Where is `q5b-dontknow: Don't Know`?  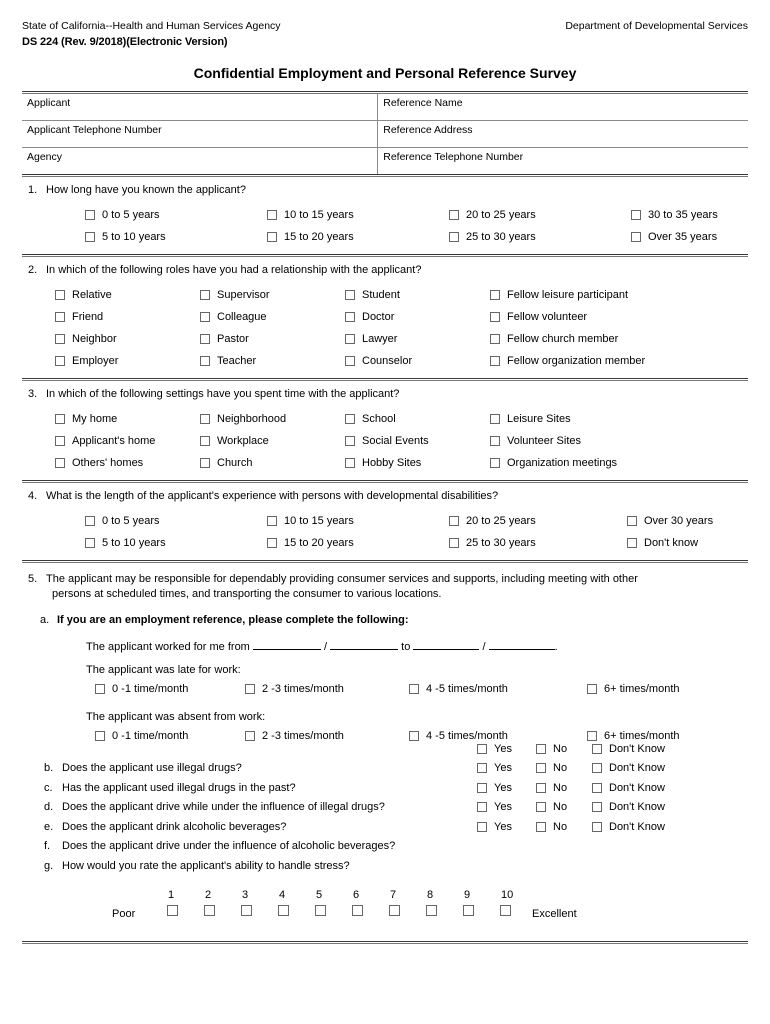
q5b-dontknow: Don't Know is located at coordinates (628, 749).